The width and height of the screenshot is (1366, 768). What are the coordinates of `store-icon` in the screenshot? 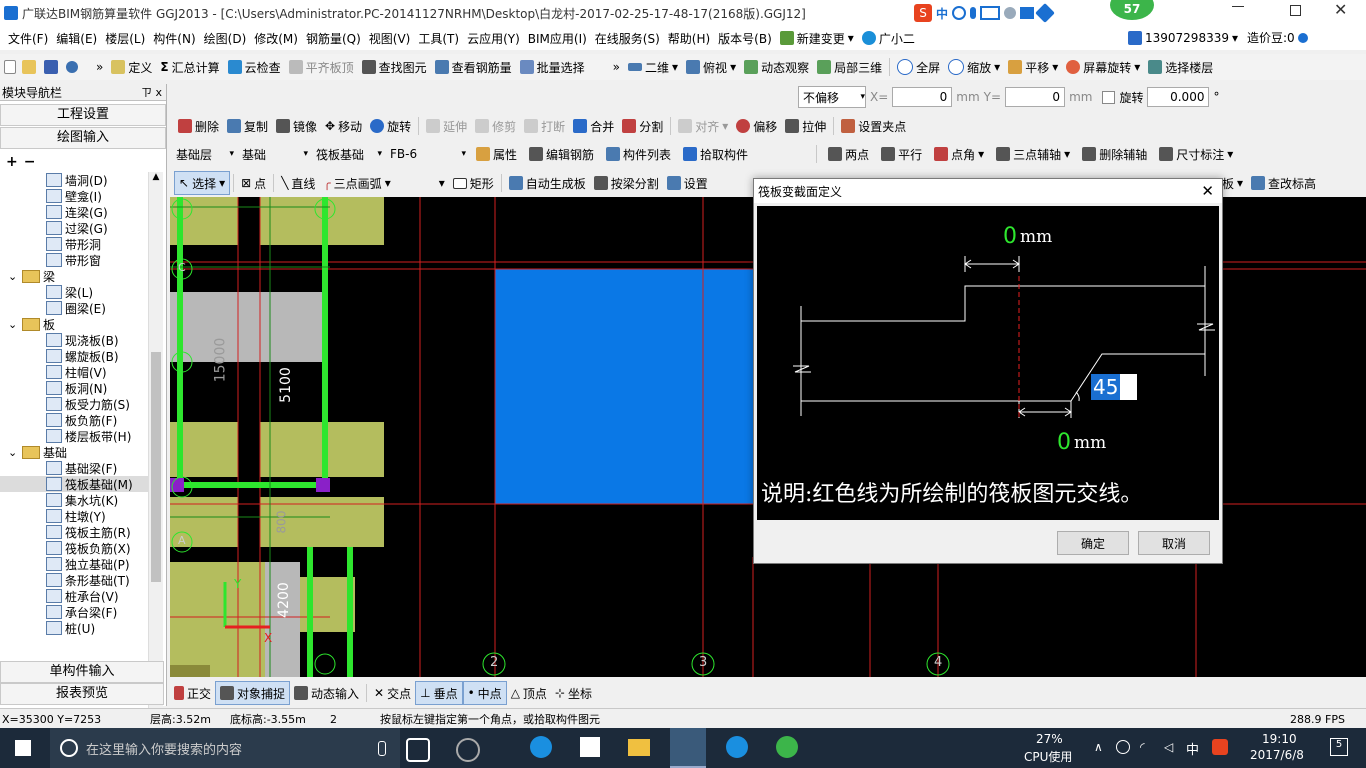 It's located at (590, 747).